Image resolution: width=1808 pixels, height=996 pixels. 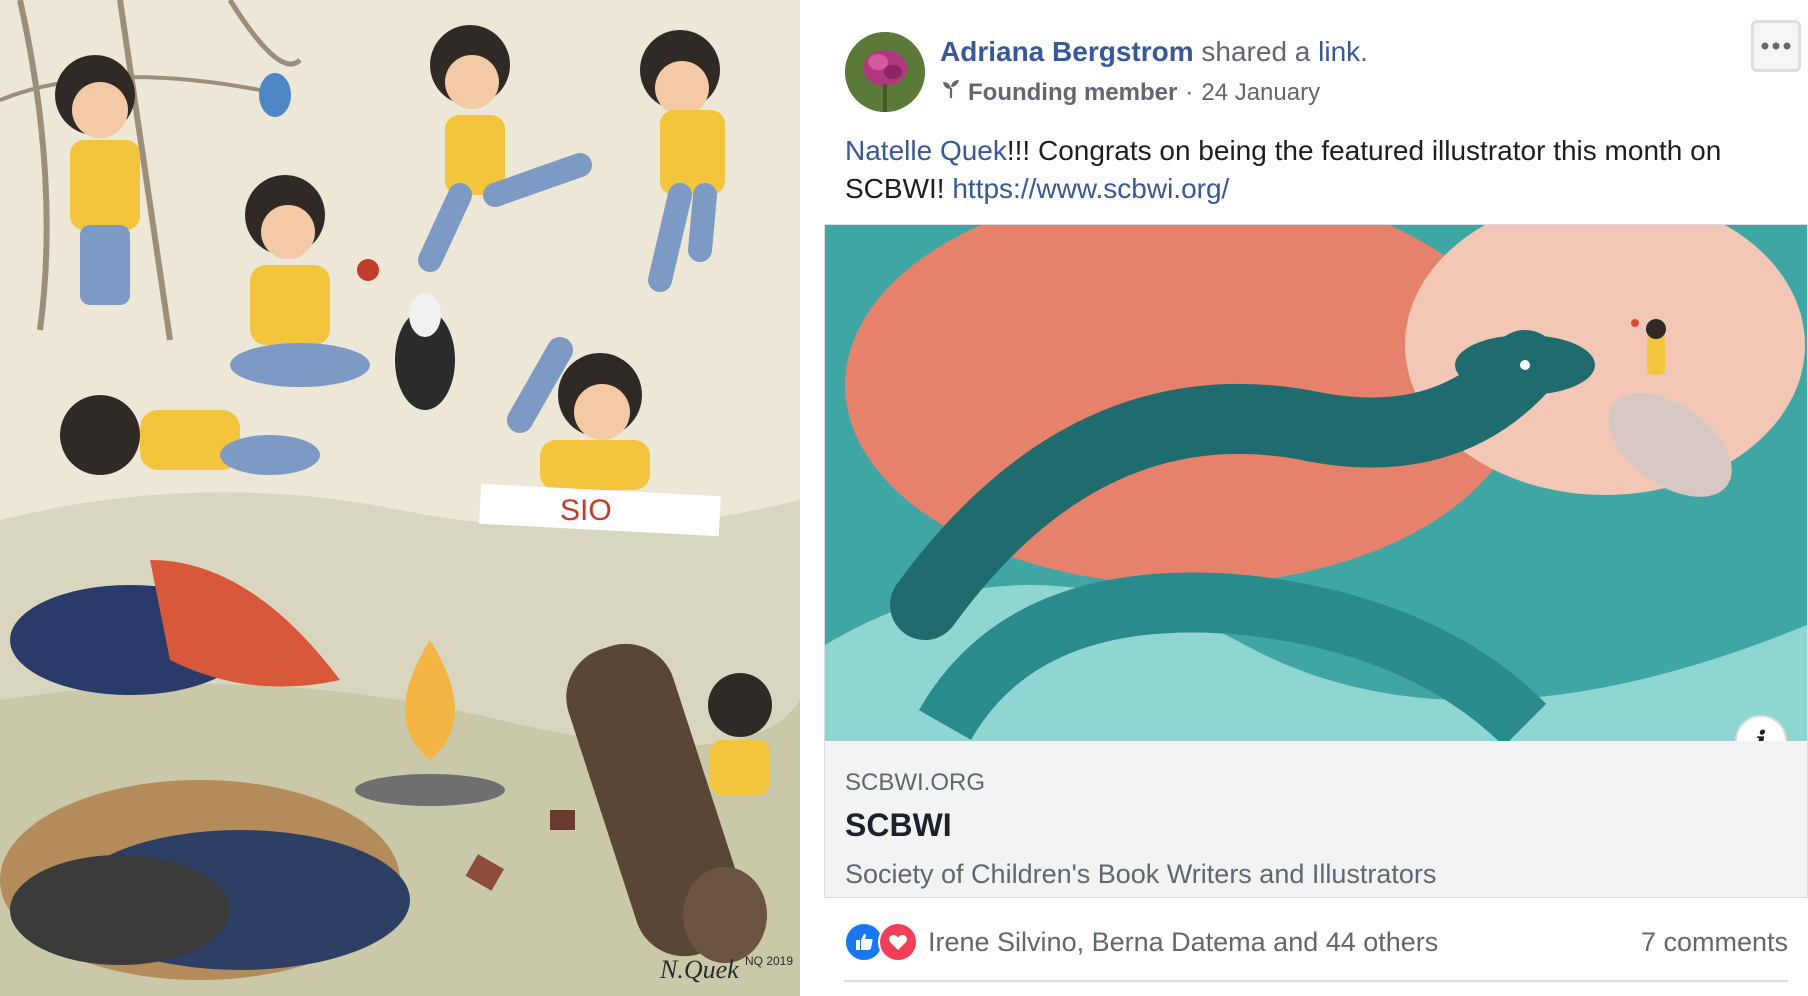 What do you see at coordinates (1260, 93) in the screenshot?
I see `post-date: 24 January` at bounding box center [1260, 93].